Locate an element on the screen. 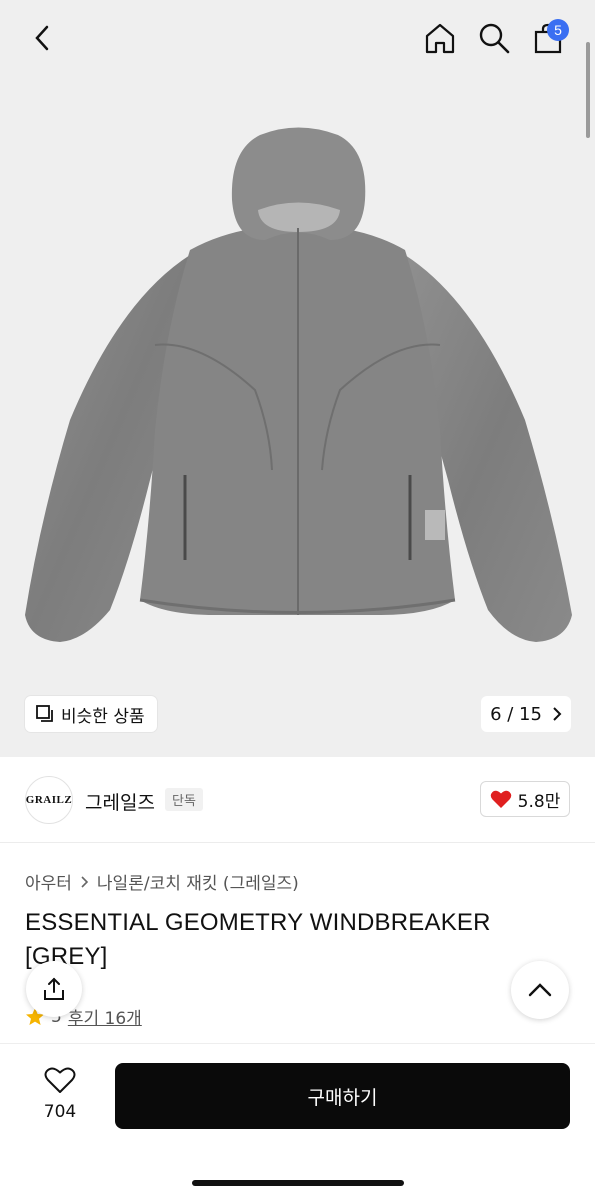 The height and width of the screenshot is (1201, 595). share-icon is located at coordinates (54, 988).